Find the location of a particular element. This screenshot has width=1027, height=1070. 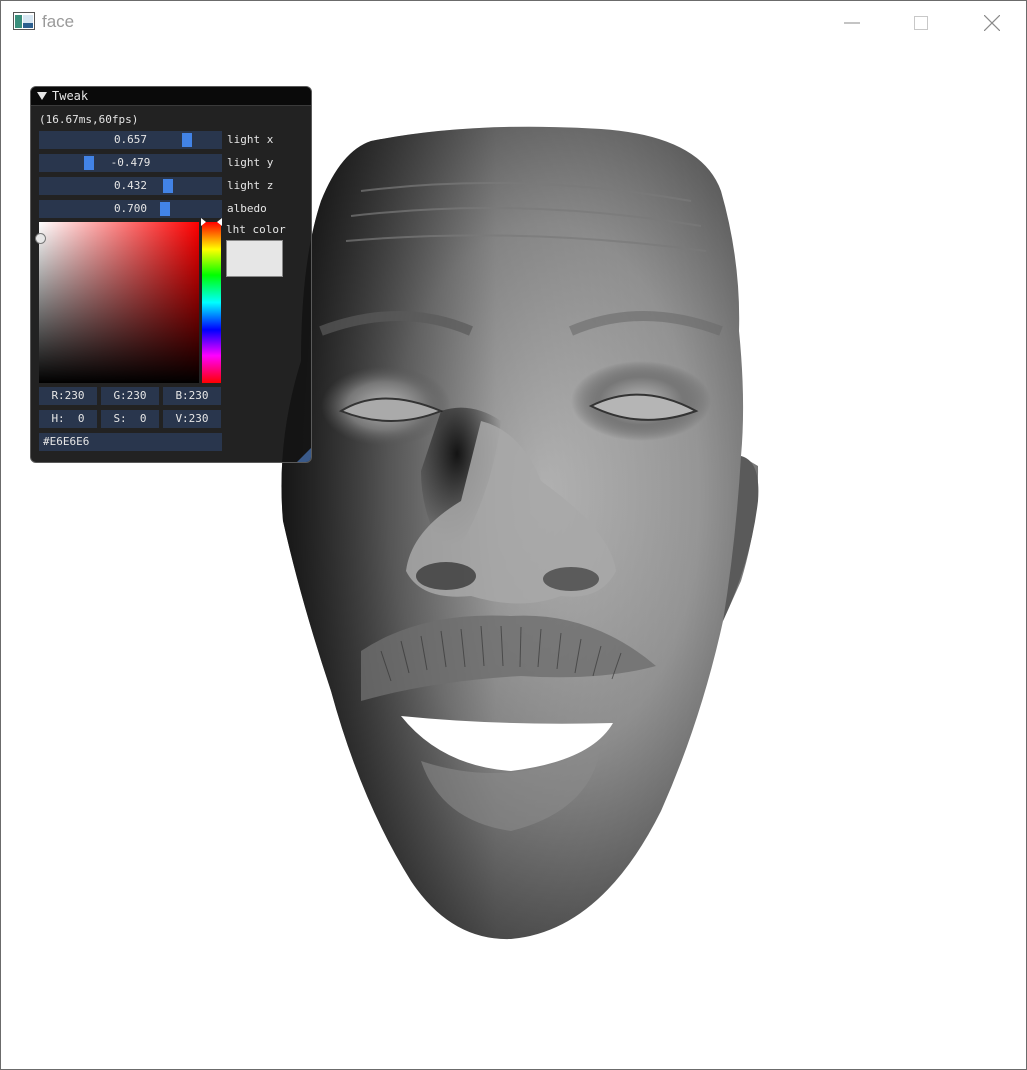

red-channel-field: R:230 is located at coordinates (68, 396).